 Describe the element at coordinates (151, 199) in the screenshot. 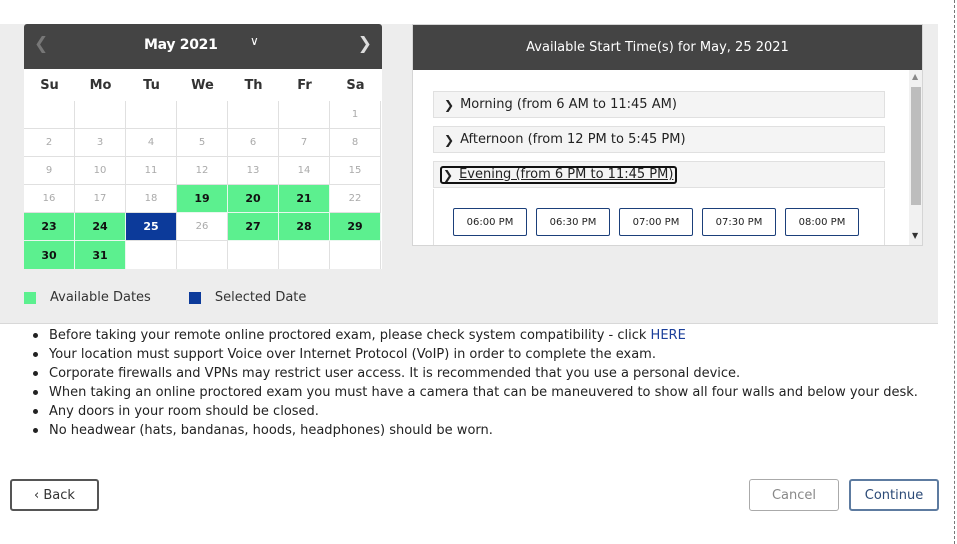

I see `calendar-day: 18` at that location.